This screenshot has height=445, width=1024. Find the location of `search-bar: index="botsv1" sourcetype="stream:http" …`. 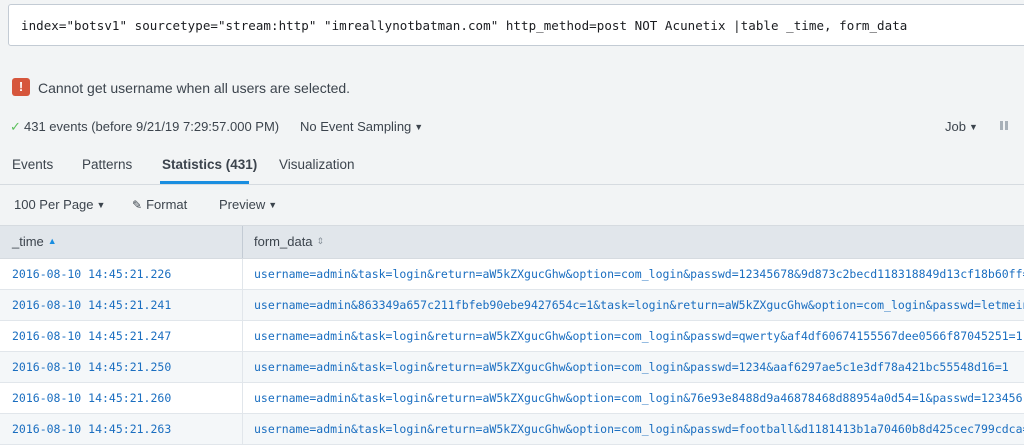

search-bar: index="botsv1" sourcetype="stream:http" … is located at coordinates (516, 25).